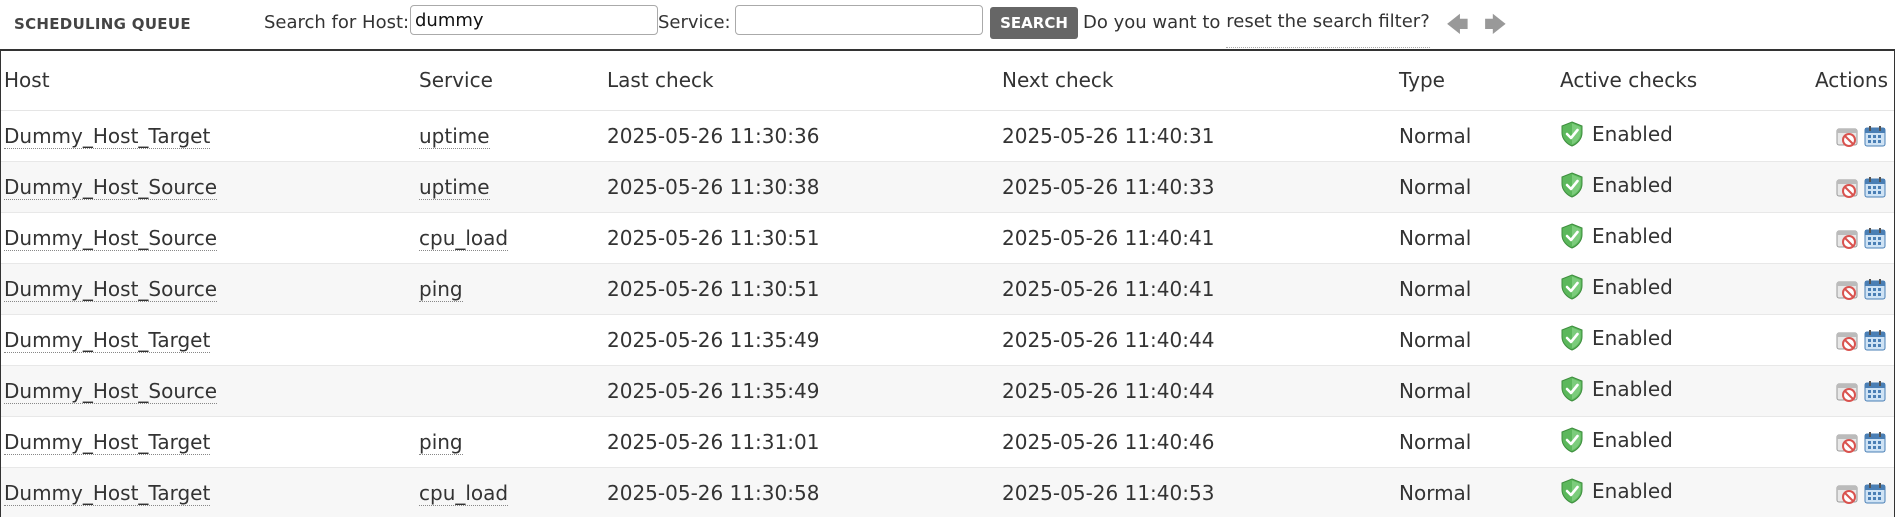 The width and height of the screenshot is (1895, 517). I want to click on column-header-type: Type, so click(1476, 80).